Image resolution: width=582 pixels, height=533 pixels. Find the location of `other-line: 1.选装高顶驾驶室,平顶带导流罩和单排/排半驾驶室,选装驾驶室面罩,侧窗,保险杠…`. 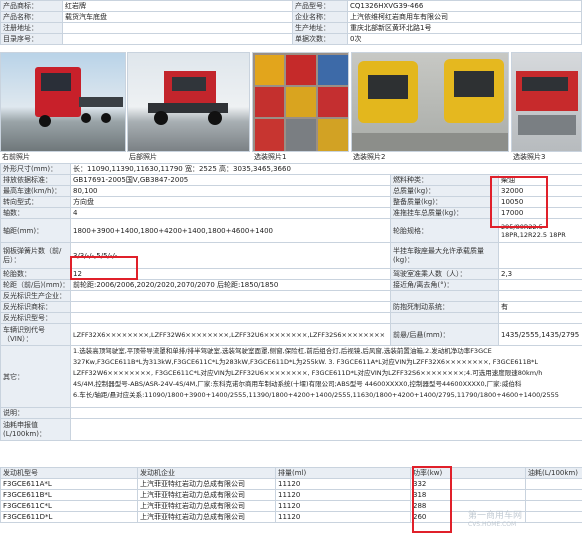

other-line: 1.选装高顶驾驶室,平顶带导流罩和单排/排半驾驶室,选装驾驶室面罩,侧窗,保险杠… is located at coordinates (282, 351).